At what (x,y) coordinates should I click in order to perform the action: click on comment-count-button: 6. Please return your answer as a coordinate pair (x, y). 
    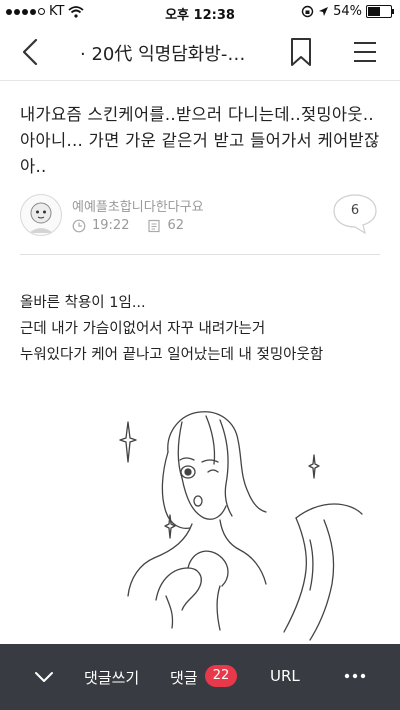
    Looking at the image, I should click on (355, 213).